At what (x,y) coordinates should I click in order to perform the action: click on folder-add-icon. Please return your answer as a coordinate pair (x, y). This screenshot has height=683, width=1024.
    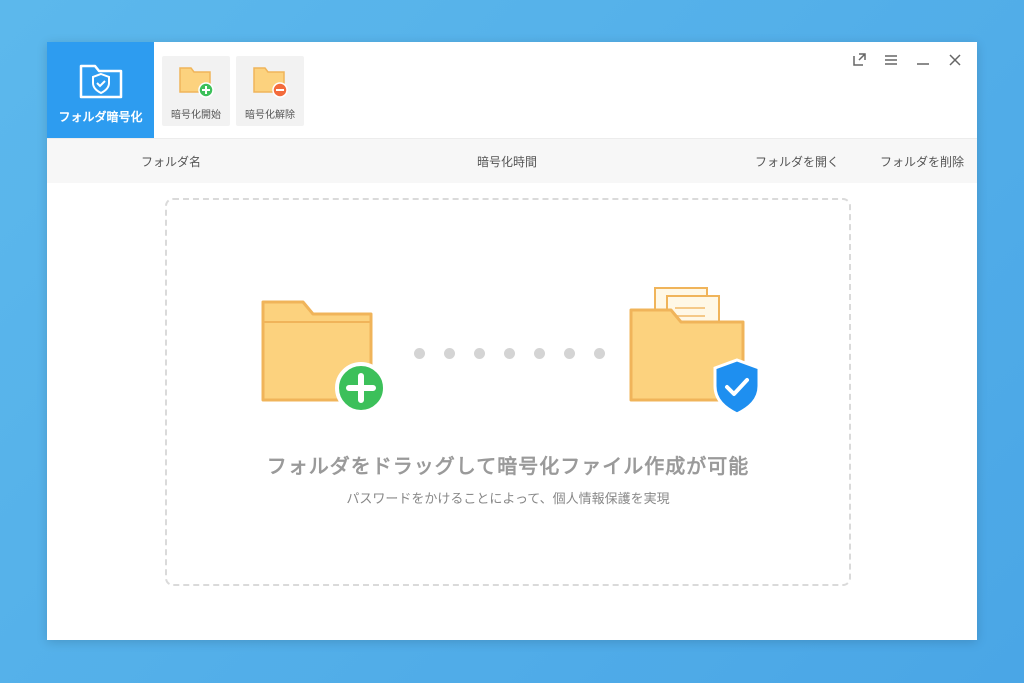
    Looking at the image, I should click on (196, 82).